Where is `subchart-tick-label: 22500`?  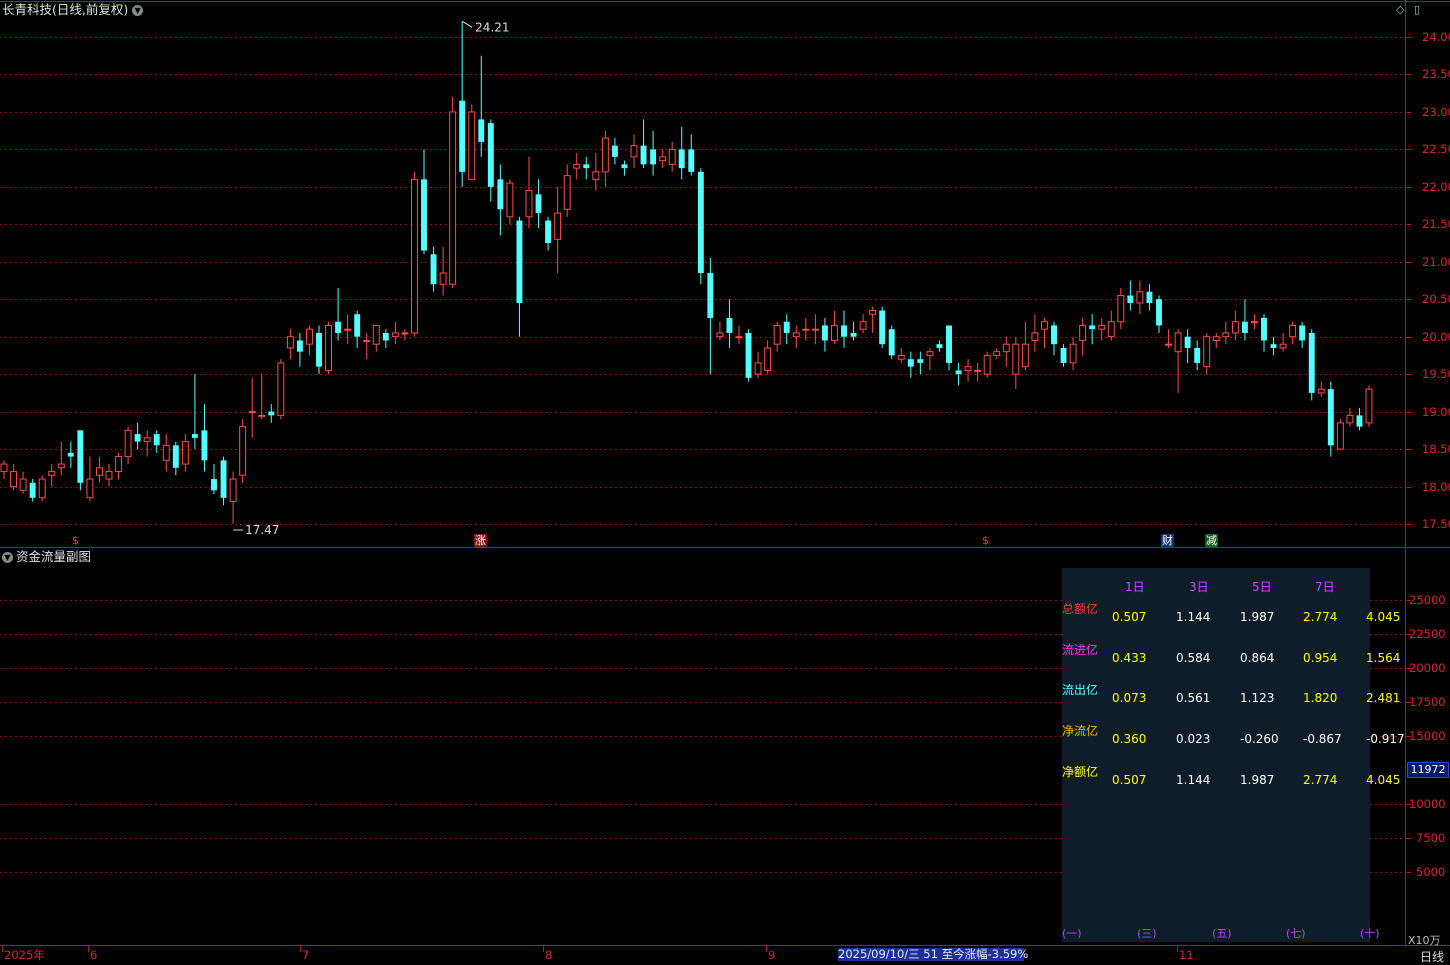 subchart-tick-label: 22500 is located at coordinates (1427, 634).